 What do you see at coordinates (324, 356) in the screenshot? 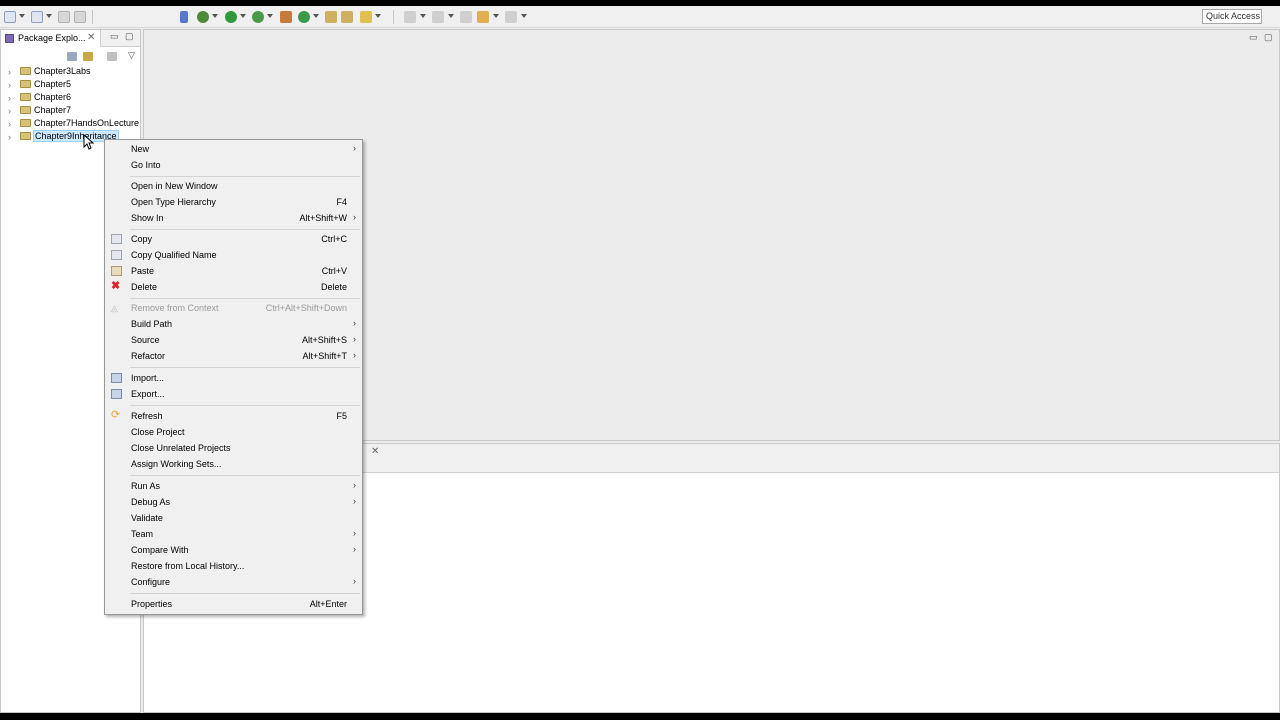
I see `menu-item-shortcut: Alt+Shift+T` at bounding box center [324, 356].